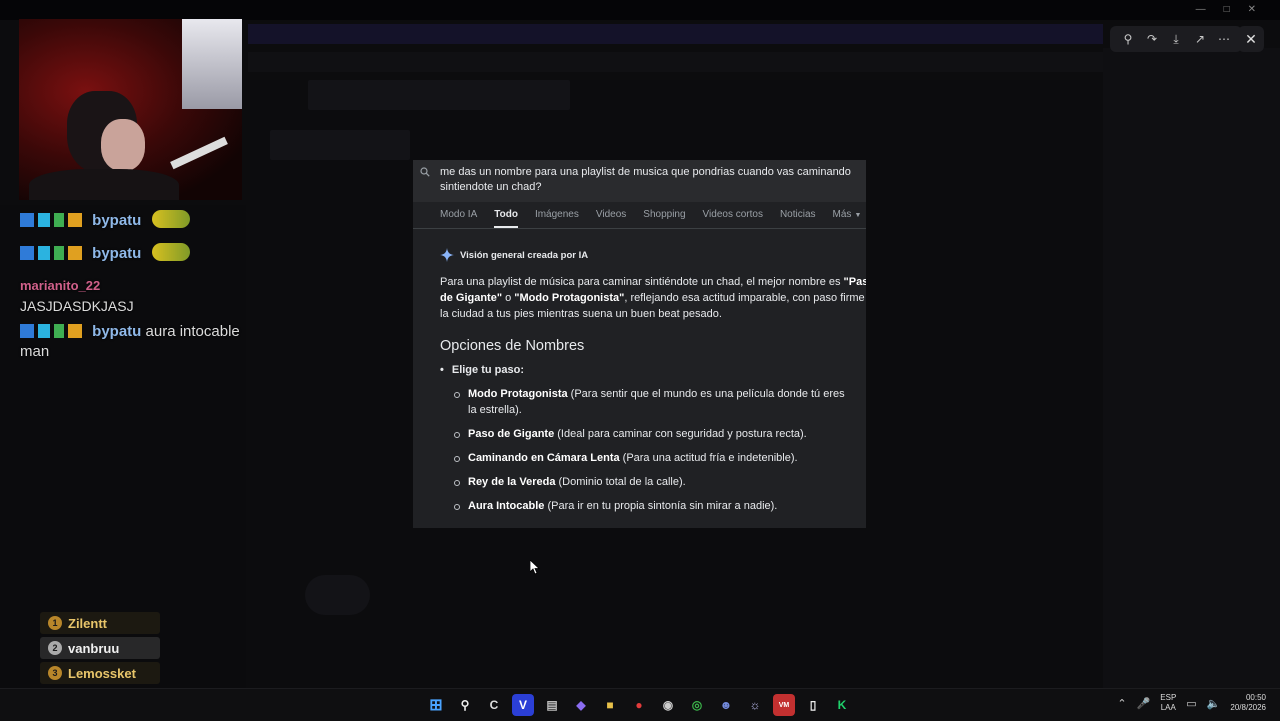  What do you see at coordinates (664, 218) in the screenshot?
I see `tab-shopping: Shopping` at bounding box center [664, 218].